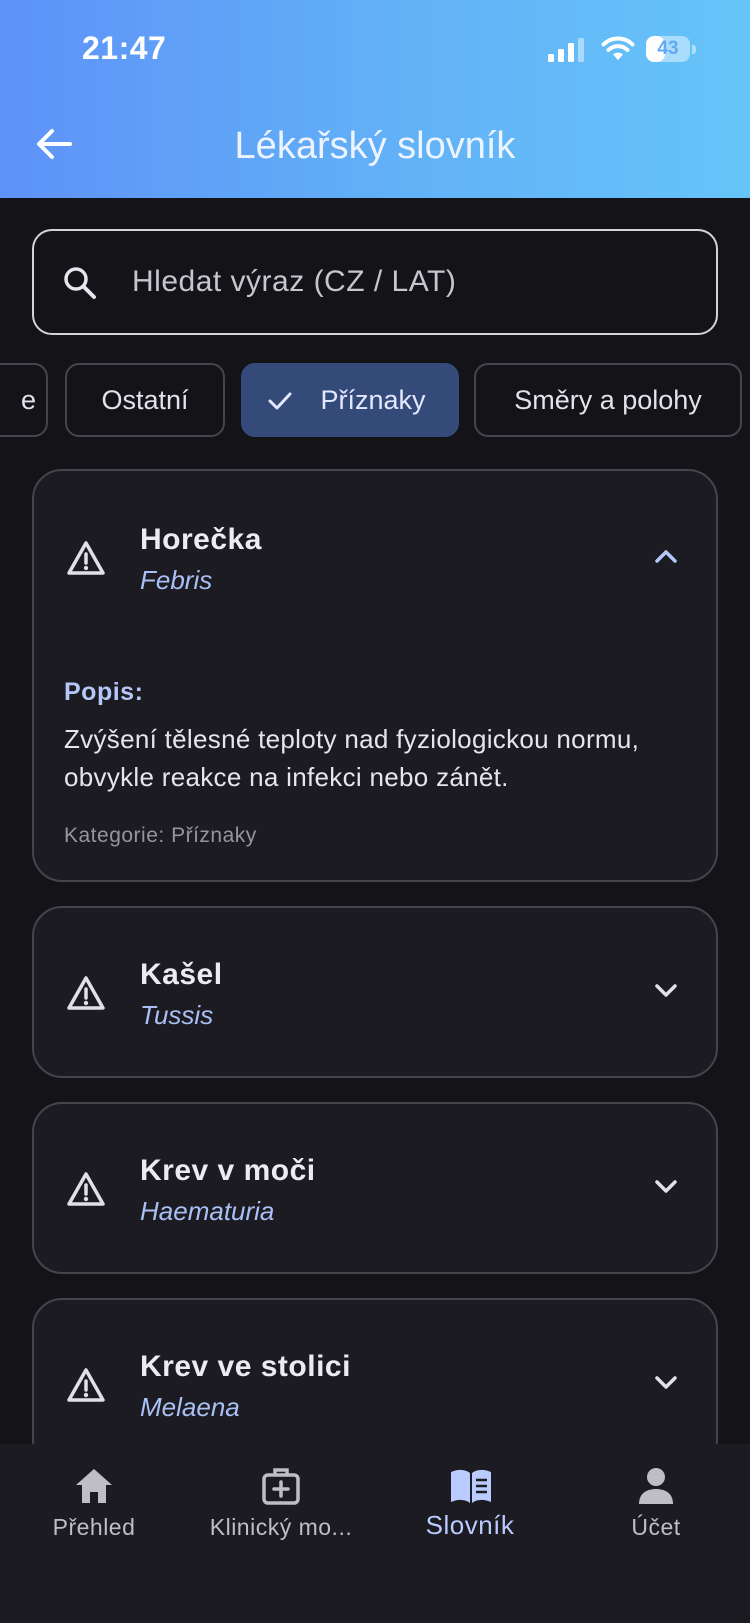  What do you see at coordinates (94, 1527) in the screenshot?
I see `nav-label: Přehled` at bounding box center [94, 1527].